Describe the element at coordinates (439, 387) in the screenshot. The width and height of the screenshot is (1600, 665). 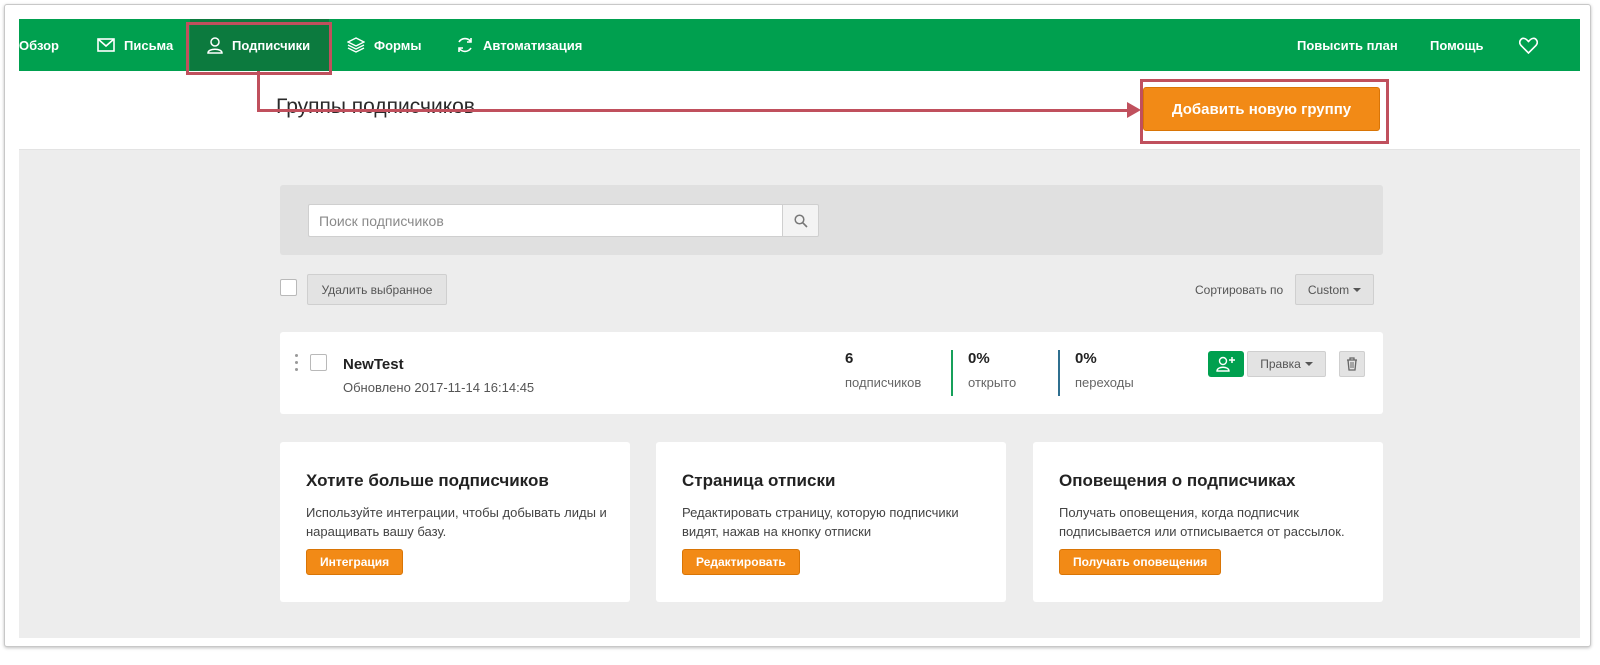
I see `group-updated-date: Обновлено 2017-11-14 16:14:45` at that location.